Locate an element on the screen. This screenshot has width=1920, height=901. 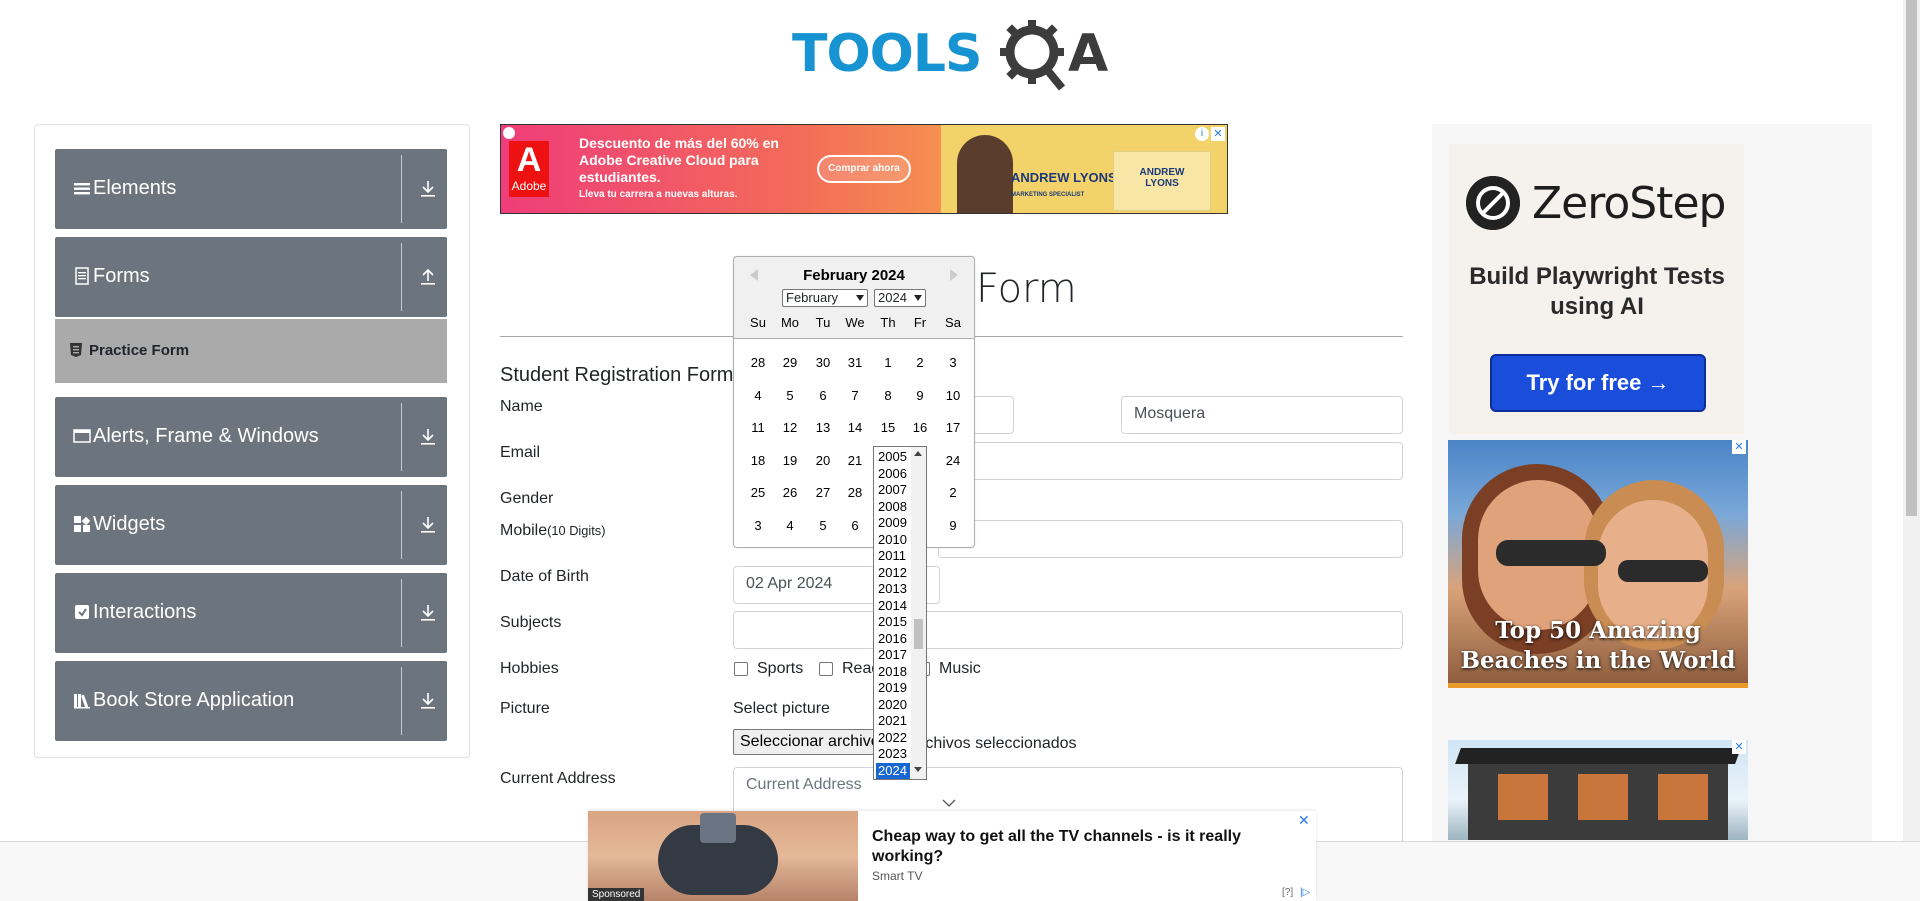
calendar-day: 13 is located at coordinates (823, 427).